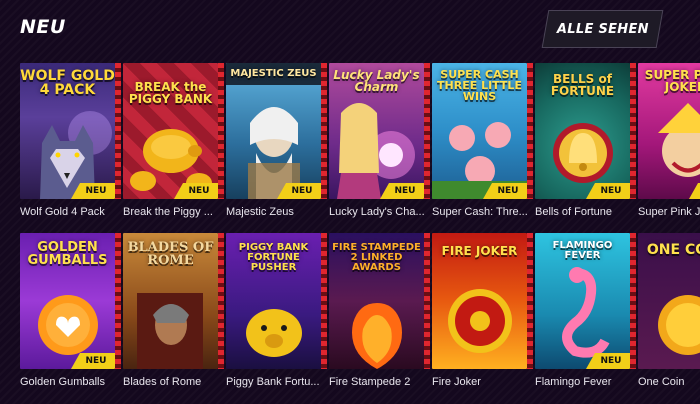 This screenshot has height=404, width=700. I want to click on game-tile-blades-of-rome: BLADES OF ROME Blades of Rome, so click(173, 310).